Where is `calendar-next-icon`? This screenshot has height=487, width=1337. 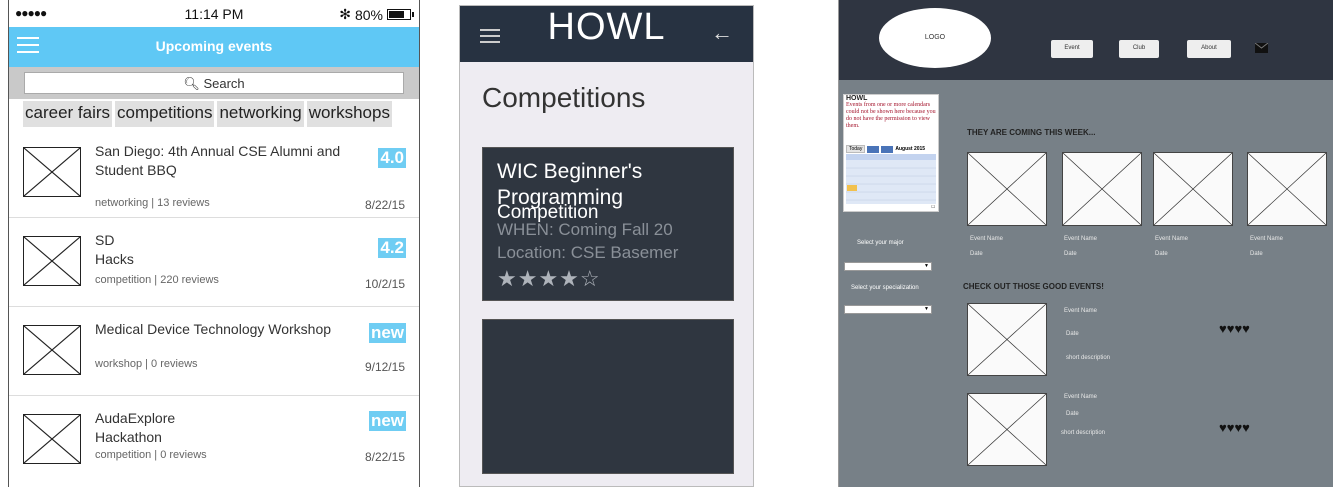 calendar-next-icon is located at coordinates (887, 149).